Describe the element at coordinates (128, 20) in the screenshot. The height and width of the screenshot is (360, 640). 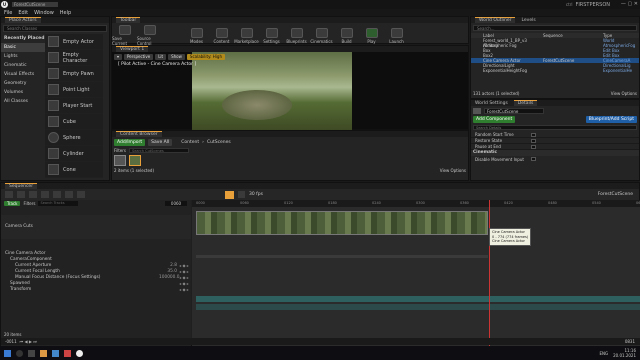
I see `toolbar-tab: Toolbar` at that location.